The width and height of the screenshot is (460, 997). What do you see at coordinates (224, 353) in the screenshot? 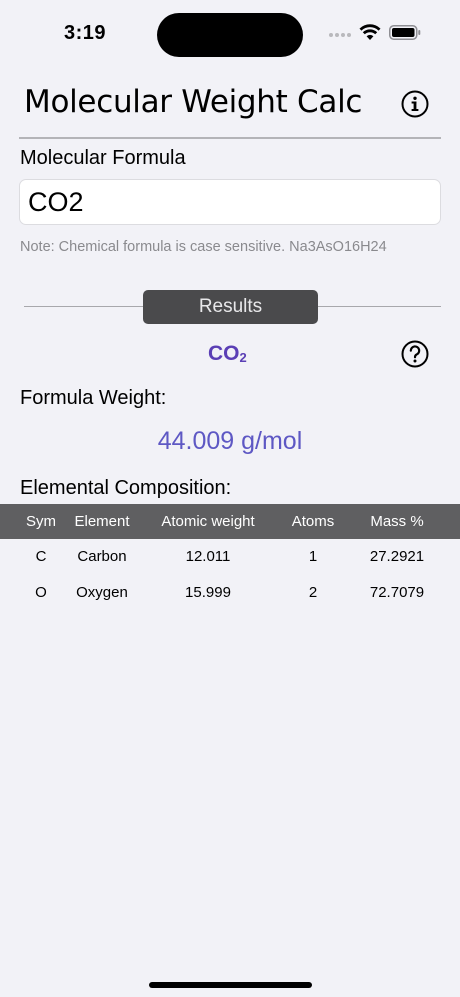
I see `formula-base: CO` at bounding box center [224, 353].